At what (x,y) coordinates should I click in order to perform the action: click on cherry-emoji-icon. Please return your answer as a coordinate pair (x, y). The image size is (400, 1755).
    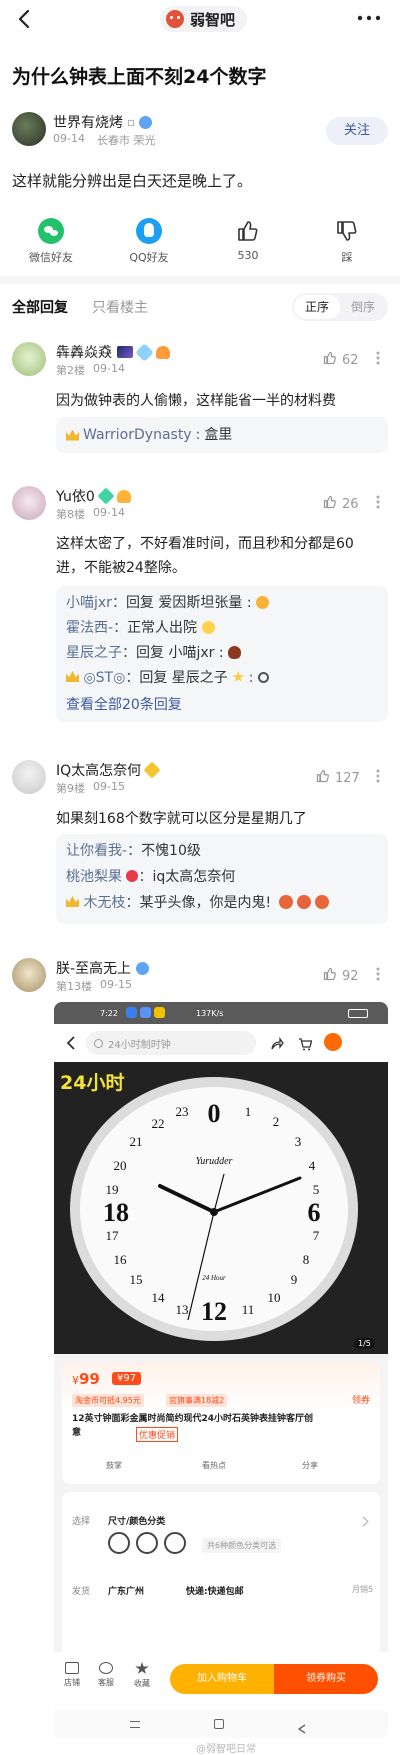
    Looking at the image, I should click on (132, 876).